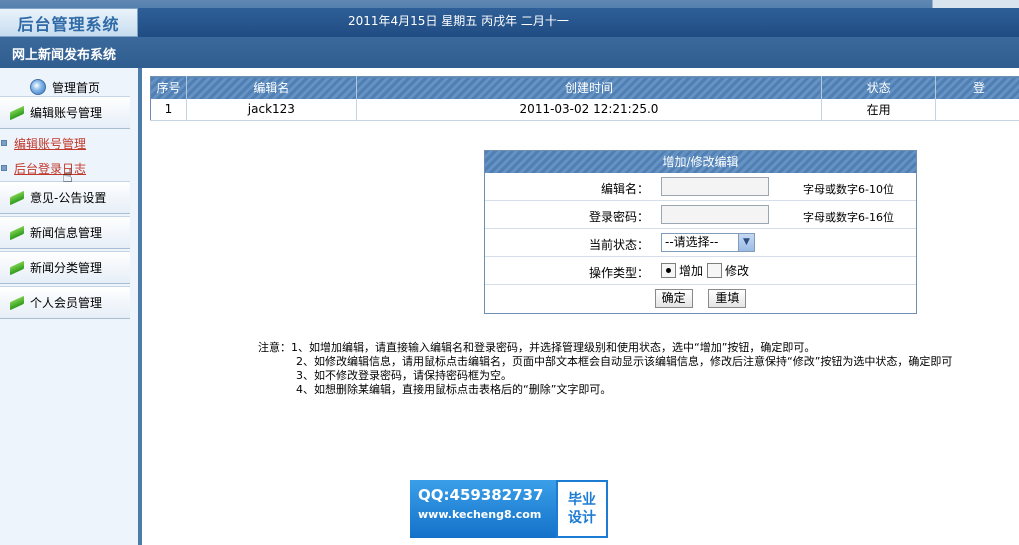 This screenshot has height=545, width=1019. What do you see at coordinates (668, 270) in the screenshot?
I see `radio-add` at bounding box center [668, 270].